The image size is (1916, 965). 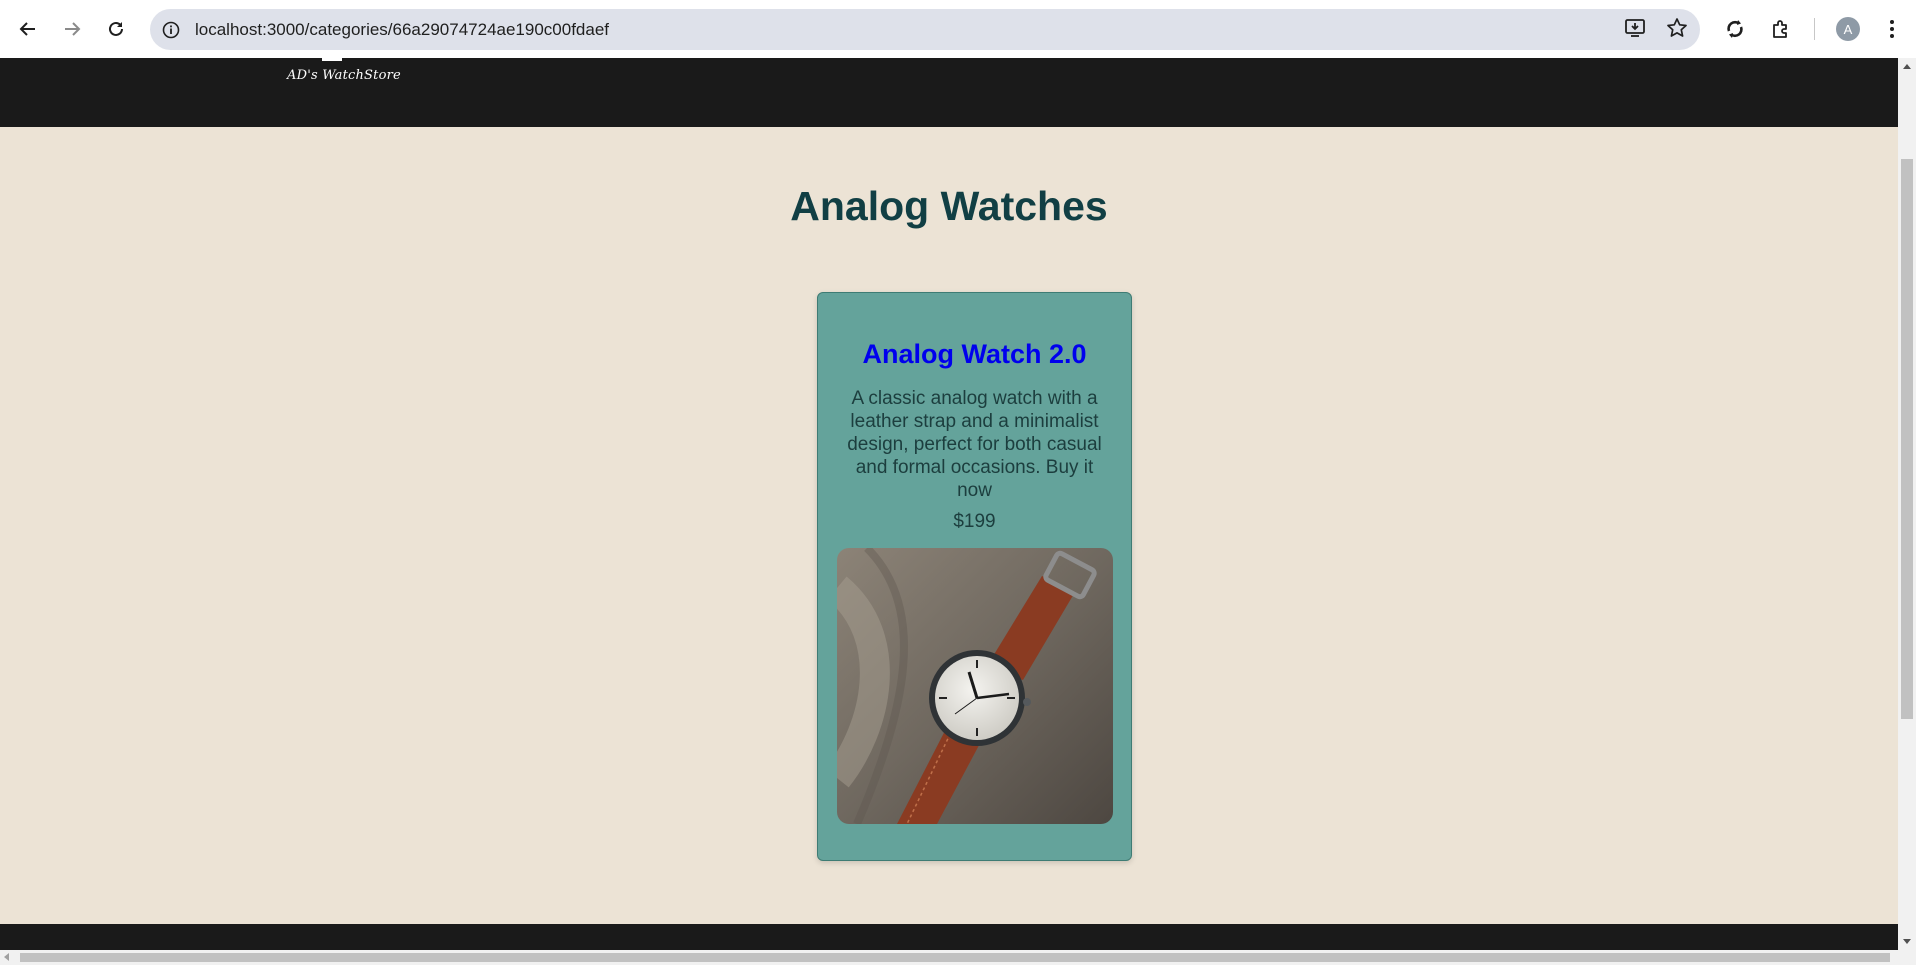 I want to click on more-menu-button, so click(x=1892, y=29).